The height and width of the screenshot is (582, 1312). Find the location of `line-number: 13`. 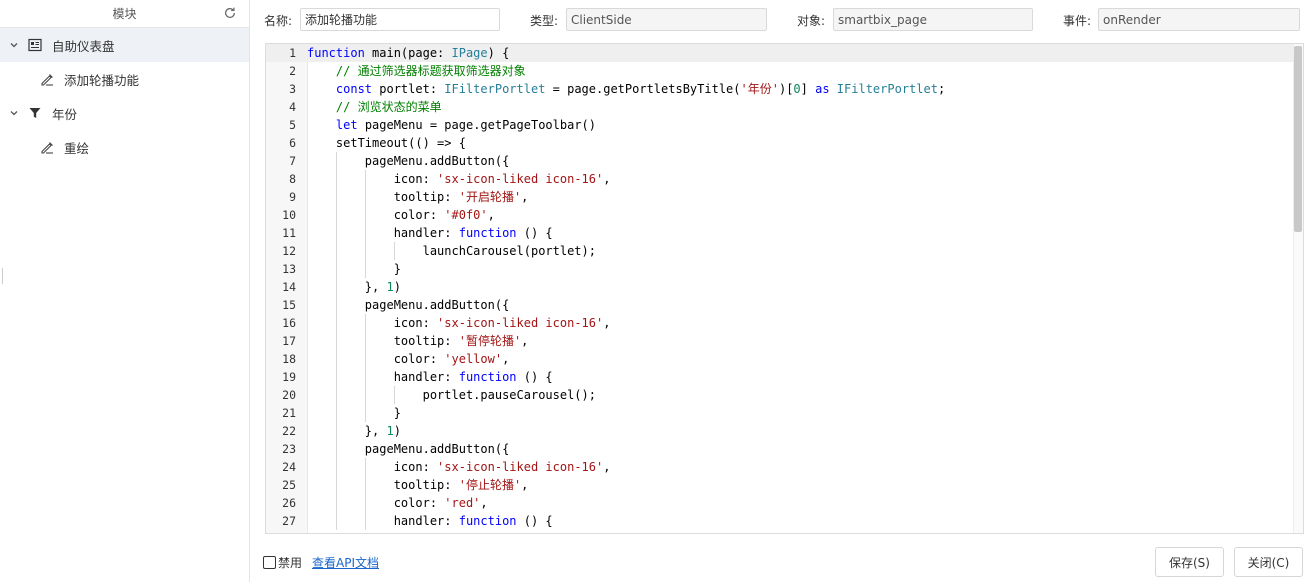

line-number: 13 is located at coordinates (289, 269).